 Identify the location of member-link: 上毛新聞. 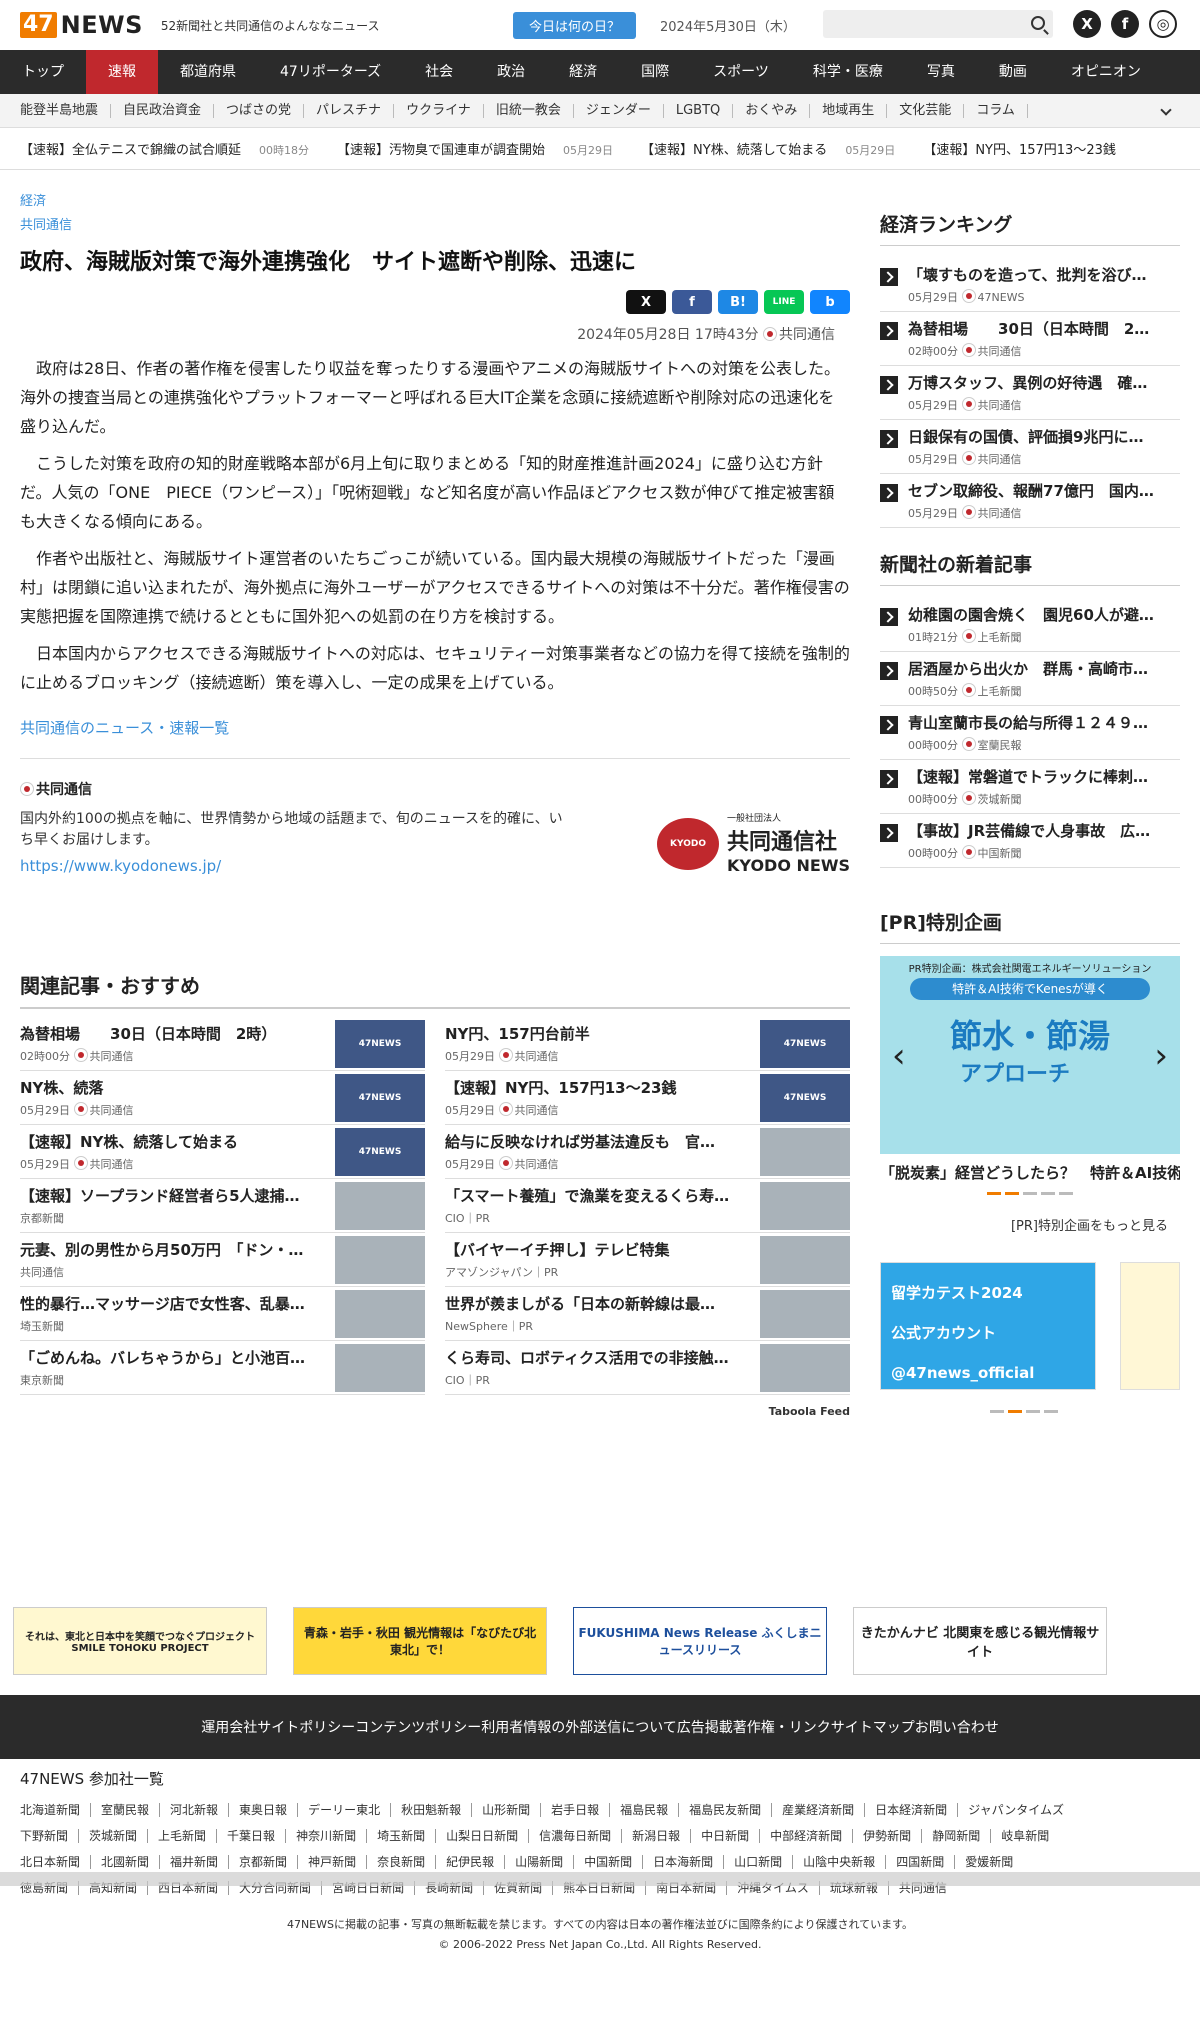
(182, 1836).